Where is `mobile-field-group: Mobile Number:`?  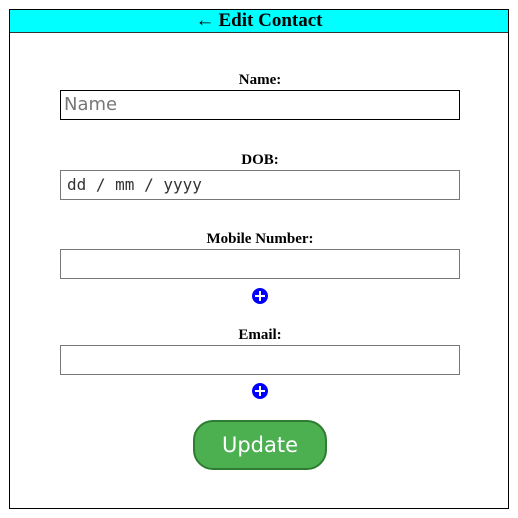 mobile-field-group: Mobile Number: is located at coordinates (260, 254).